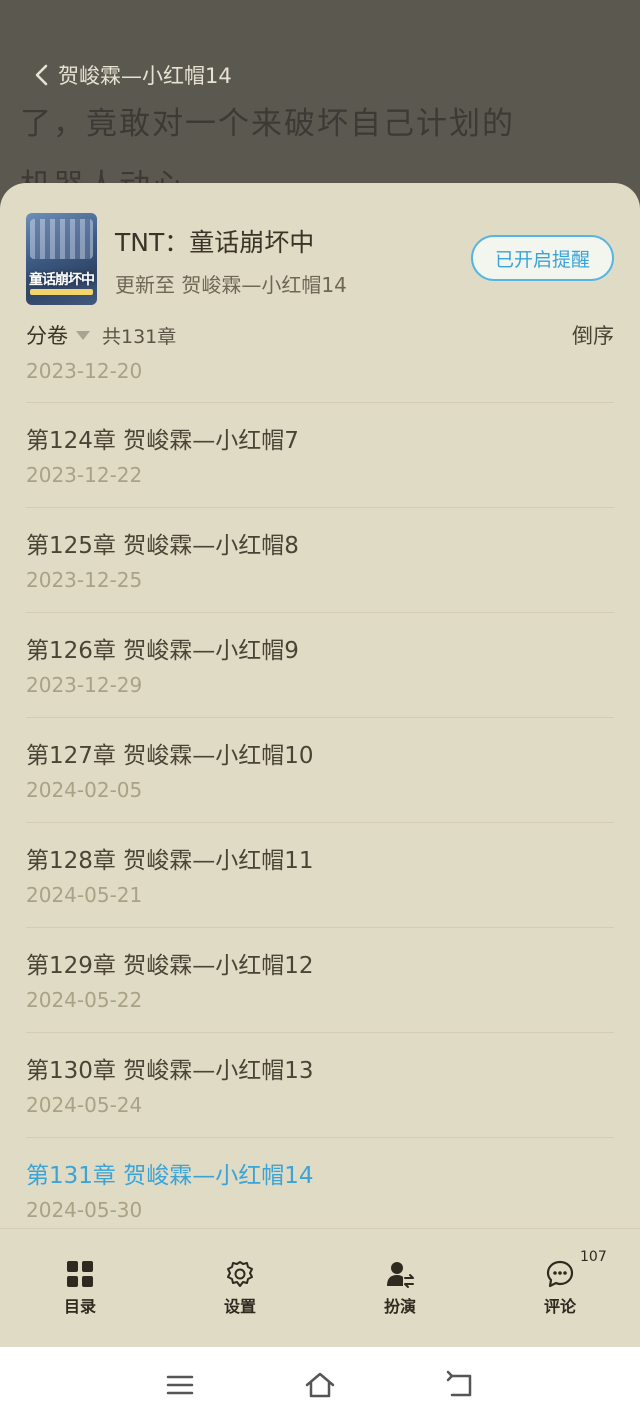  I want to click on chapter-item: 第127章 贺峻霖—小红帽10 2024-02-05, so click(320, 769).